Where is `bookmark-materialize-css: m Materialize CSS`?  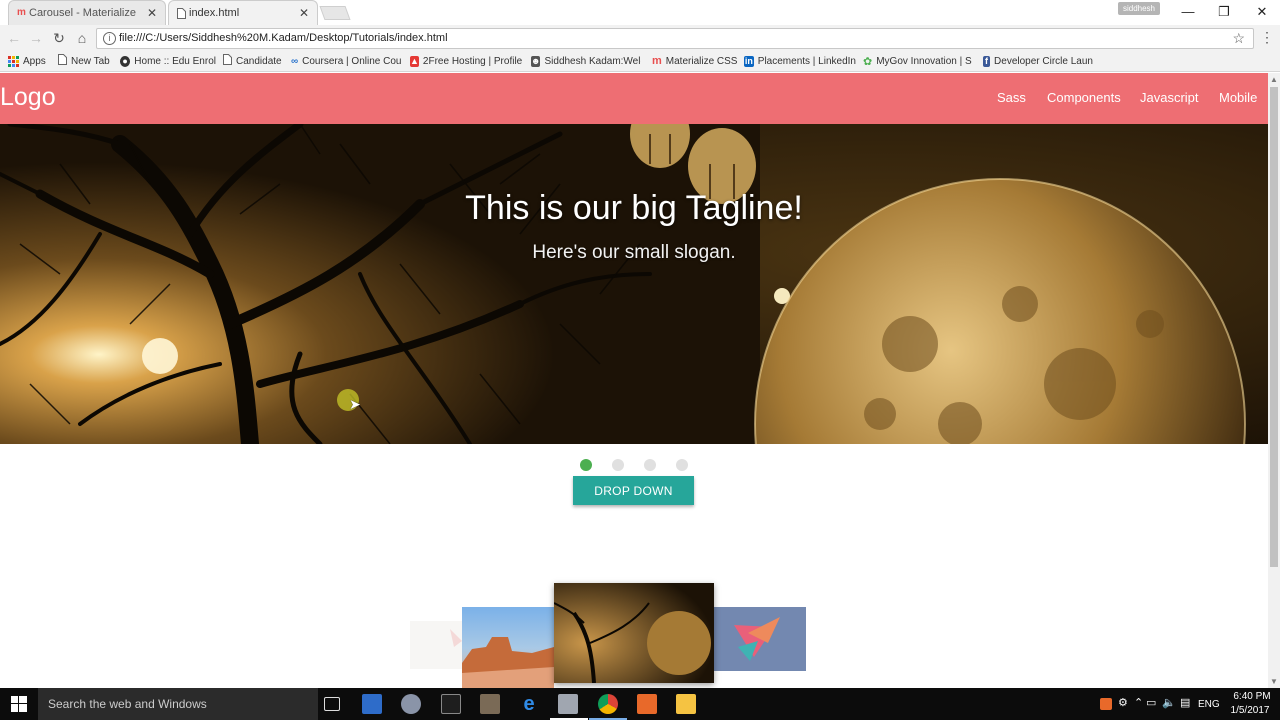 bookmark-materialize-css: m Materialize CSS is located at coordinates (695, 61).